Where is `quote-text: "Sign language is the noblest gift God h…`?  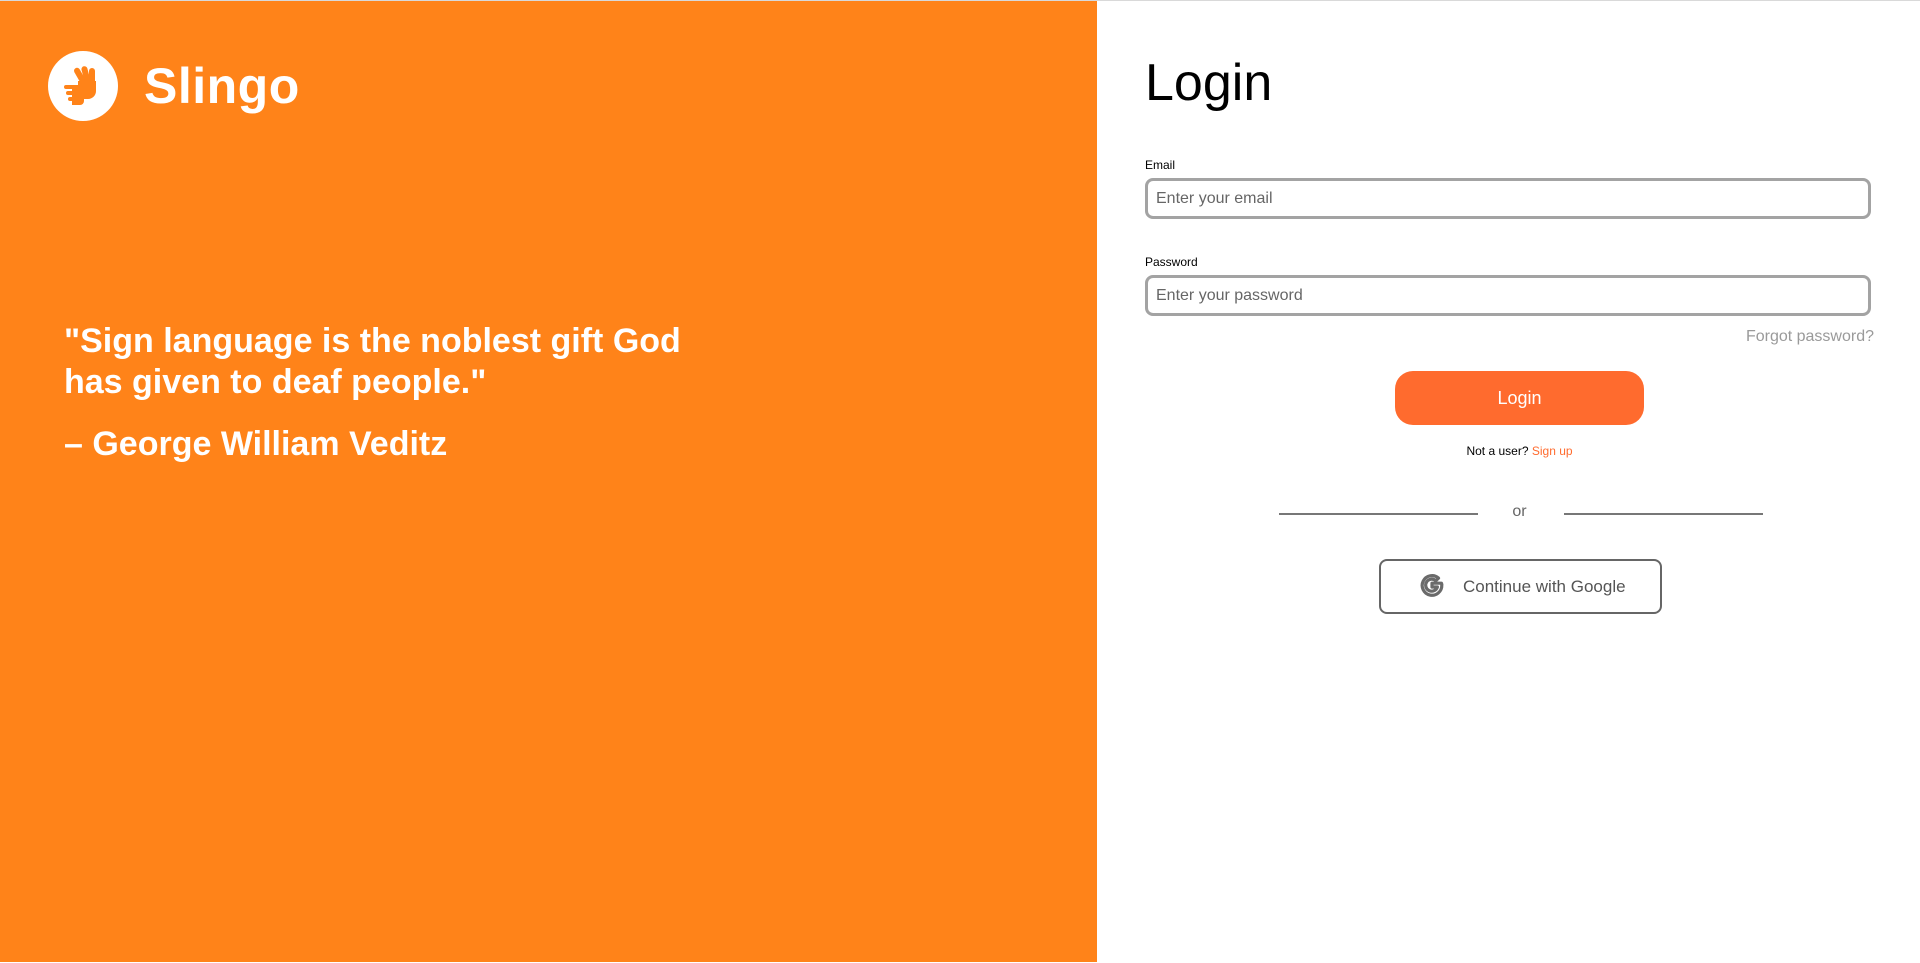 quote-text: "Sign language is the noblest gift God h… is located at coordinates (372, 361).